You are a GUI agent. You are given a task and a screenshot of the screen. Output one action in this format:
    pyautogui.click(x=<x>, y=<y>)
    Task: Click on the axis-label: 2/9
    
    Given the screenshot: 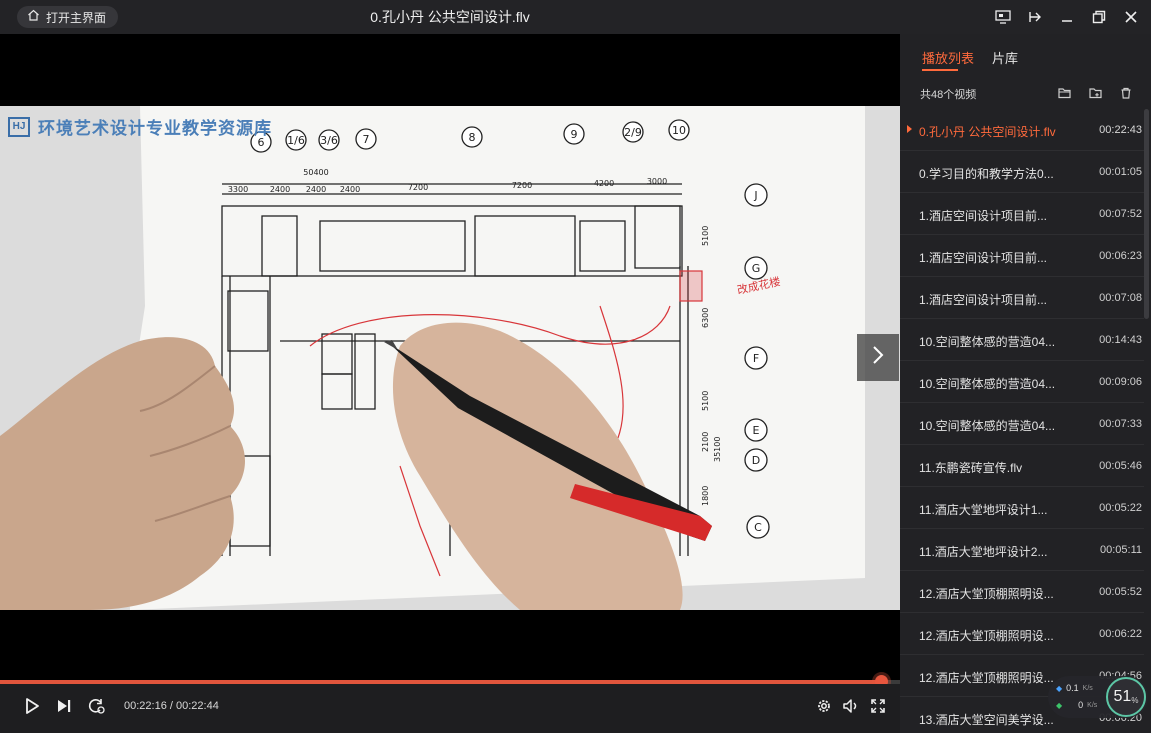 What is the action you would take?
    pyautogui.click(x=633, y=132)
    